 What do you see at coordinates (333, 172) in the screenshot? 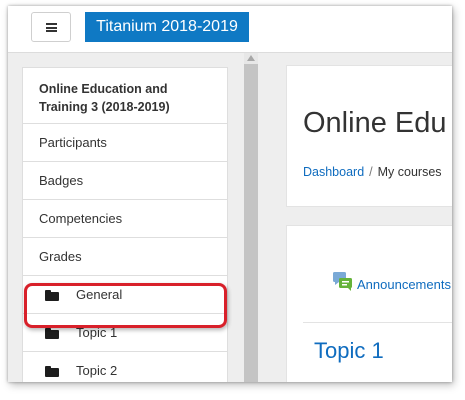
I see `breadcrumb-dashboard: Dashboard` at bounding box center [333, 172].